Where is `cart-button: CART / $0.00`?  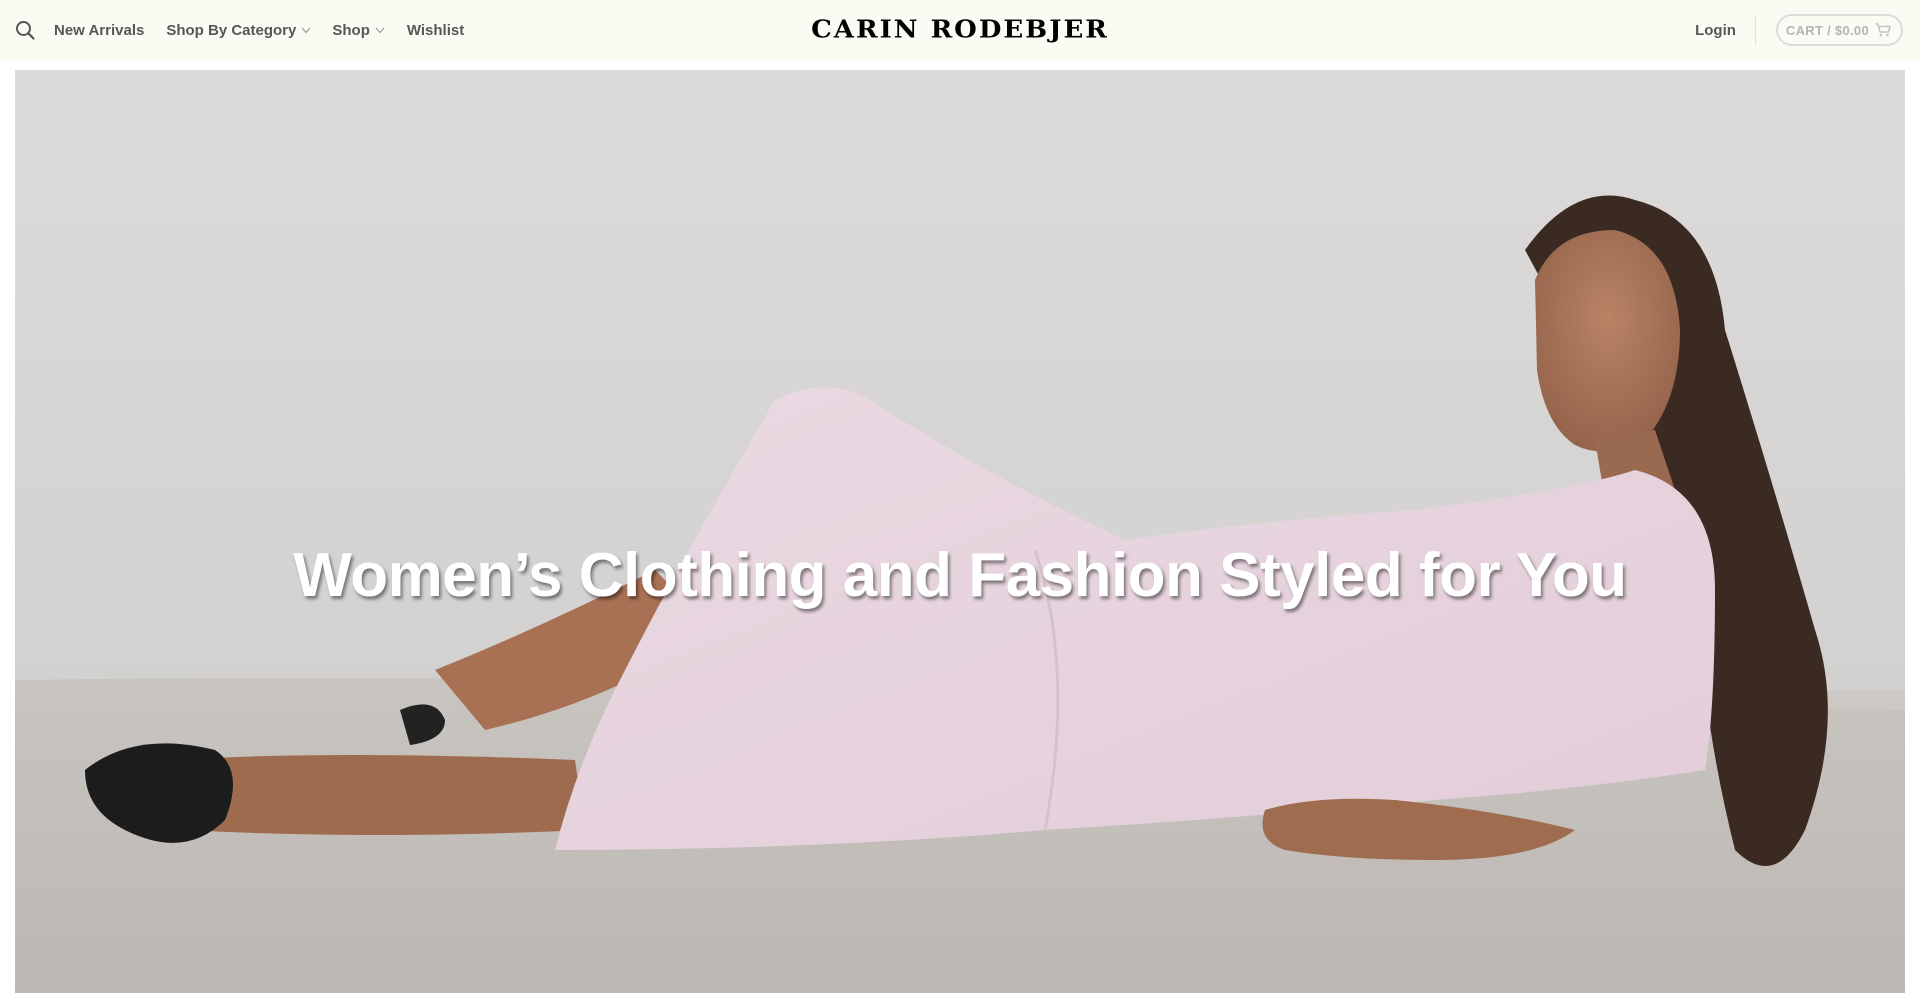
cart-button: CART / $0.00 is located at coordinates (1839, 30).